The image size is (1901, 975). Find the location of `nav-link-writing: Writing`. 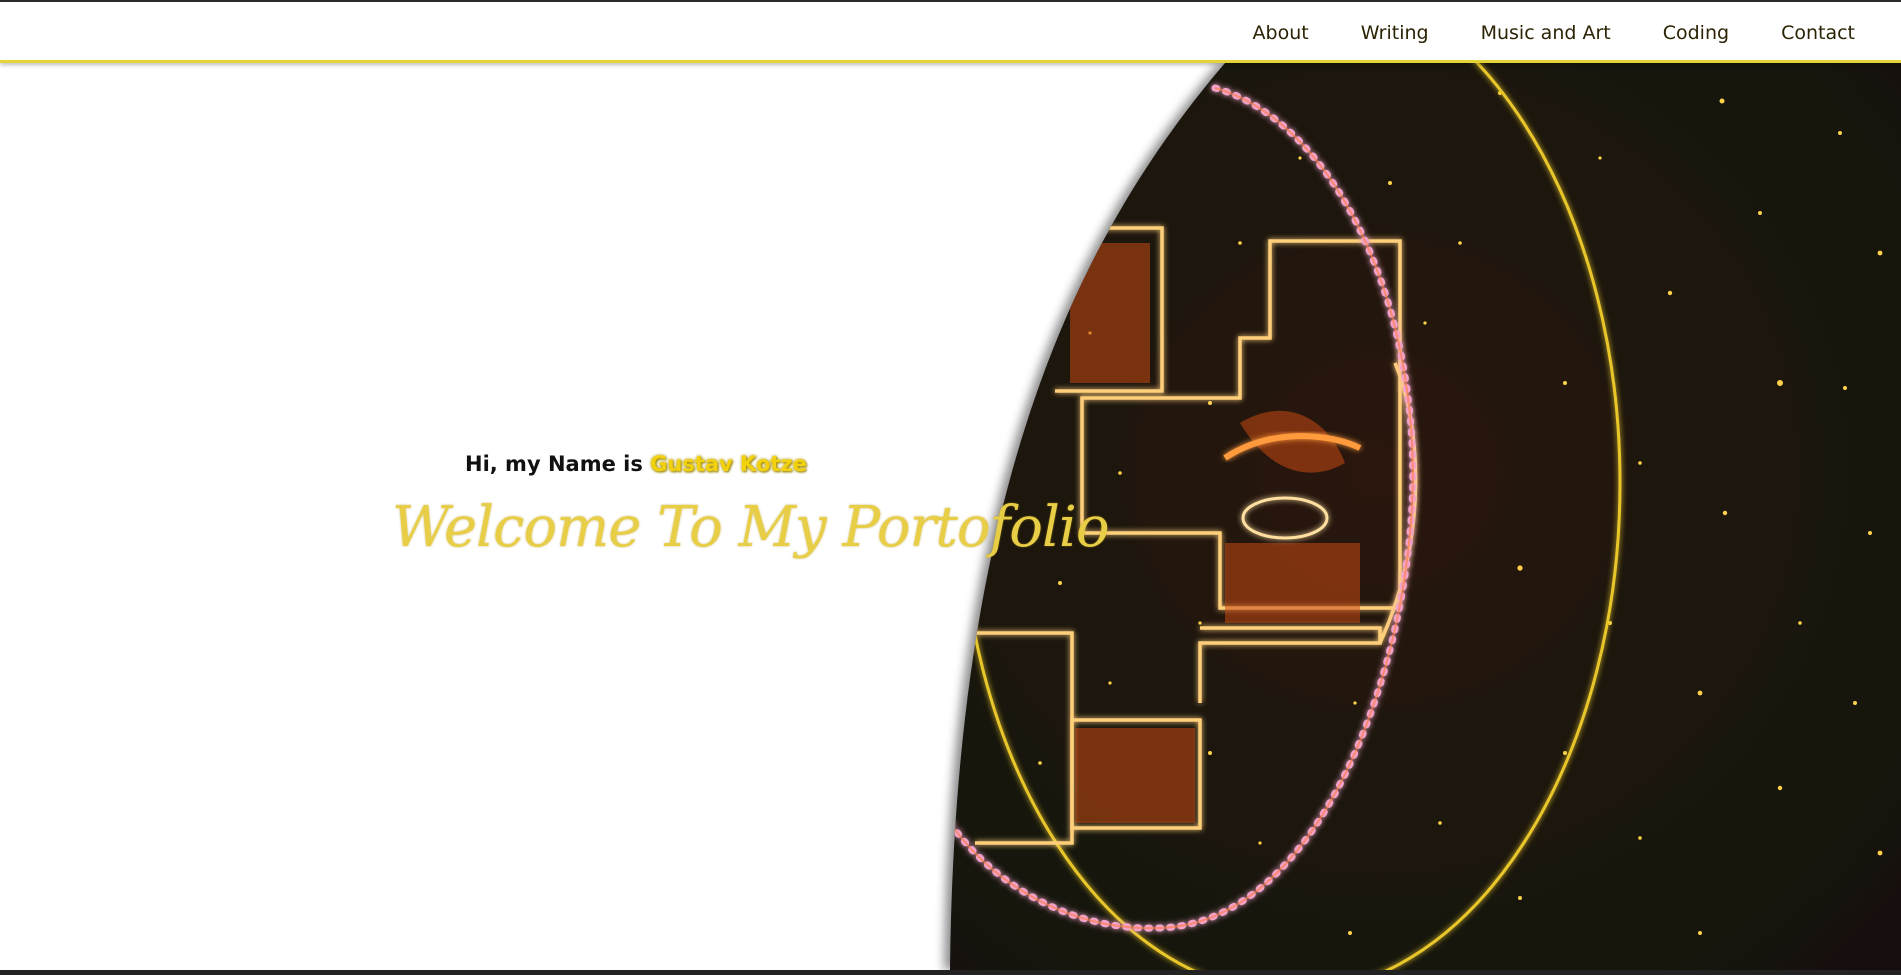

nav-link-writing: Writing is located at coordinates (1395, 33).